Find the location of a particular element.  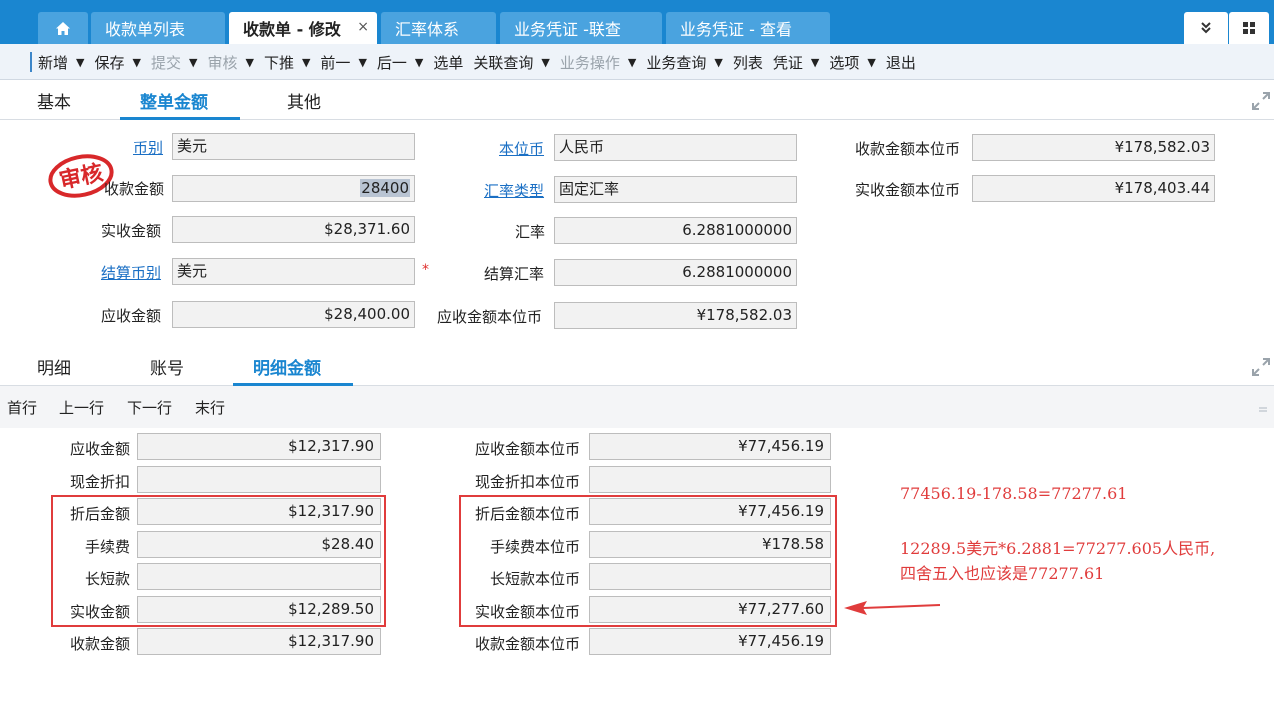

detail-row-value is located at coordinates (259, 479).